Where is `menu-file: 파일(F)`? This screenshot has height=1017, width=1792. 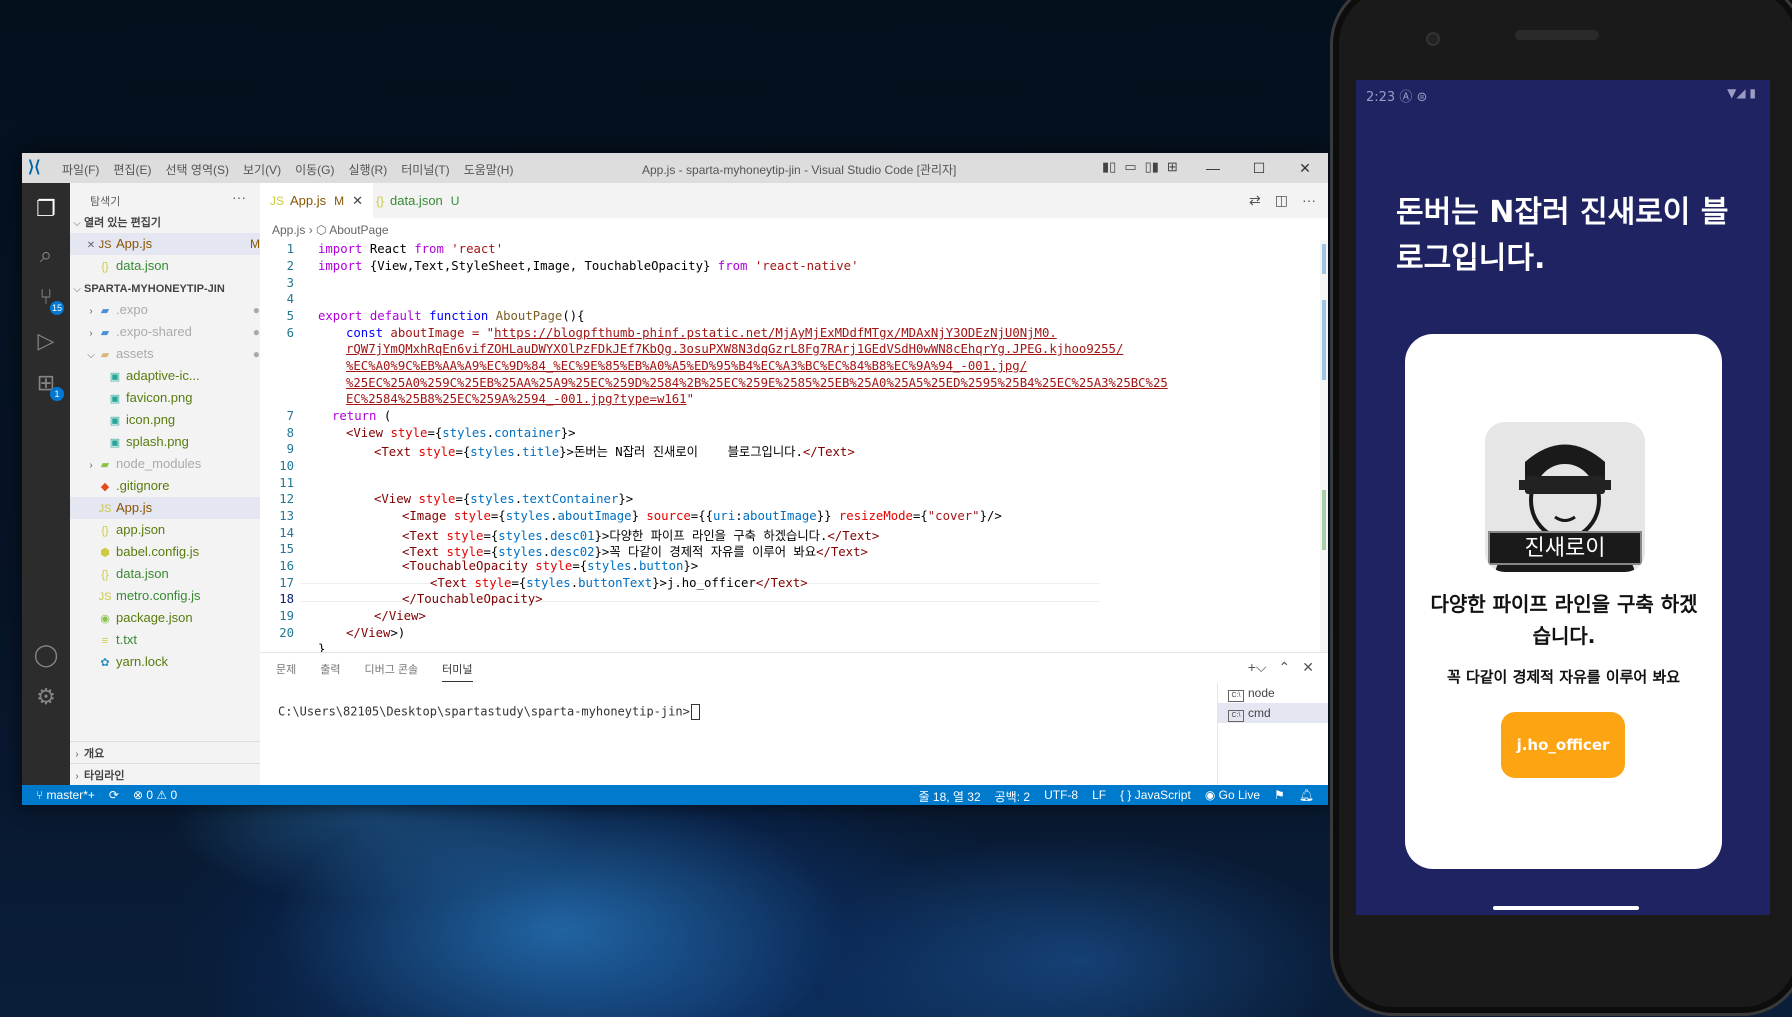 menu-file: 파일(F) is located at coordinates (80, 169).